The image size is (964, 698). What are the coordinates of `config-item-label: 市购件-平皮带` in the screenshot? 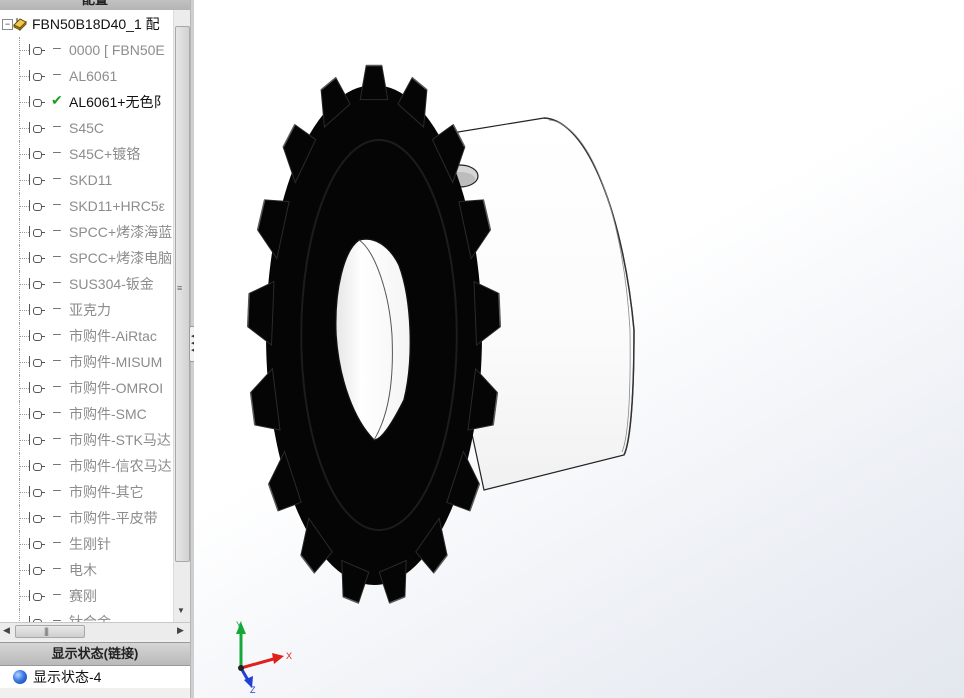 It's located at (113, 518).